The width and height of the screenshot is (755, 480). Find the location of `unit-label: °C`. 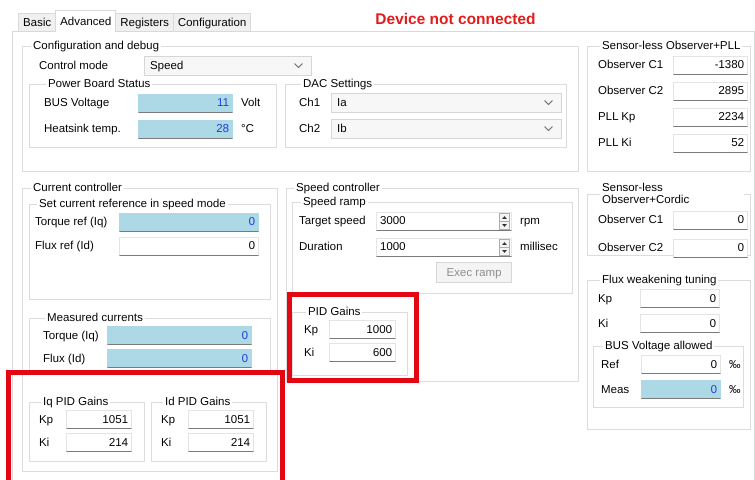

unit-label: °C is located at coordinates (247, 129).